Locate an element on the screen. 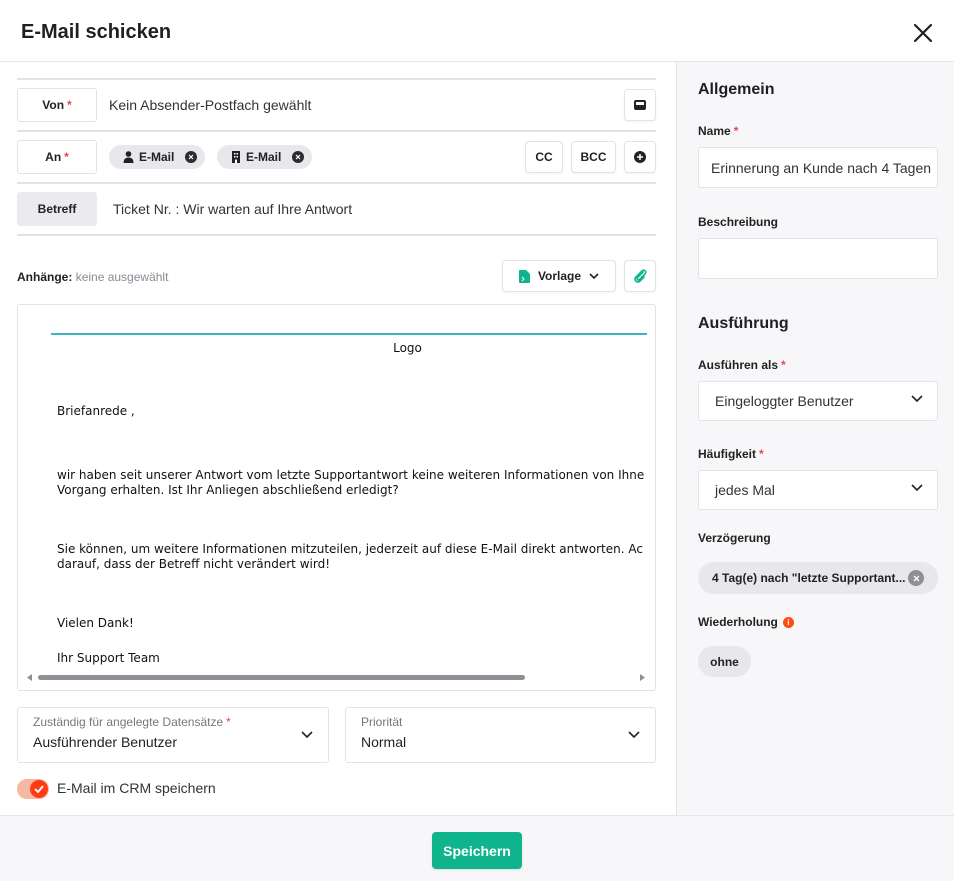 Image resolution: width=954 pixels, height=881 pixels. template-dropdown: Vorlage is located at coordinates (559, 276).